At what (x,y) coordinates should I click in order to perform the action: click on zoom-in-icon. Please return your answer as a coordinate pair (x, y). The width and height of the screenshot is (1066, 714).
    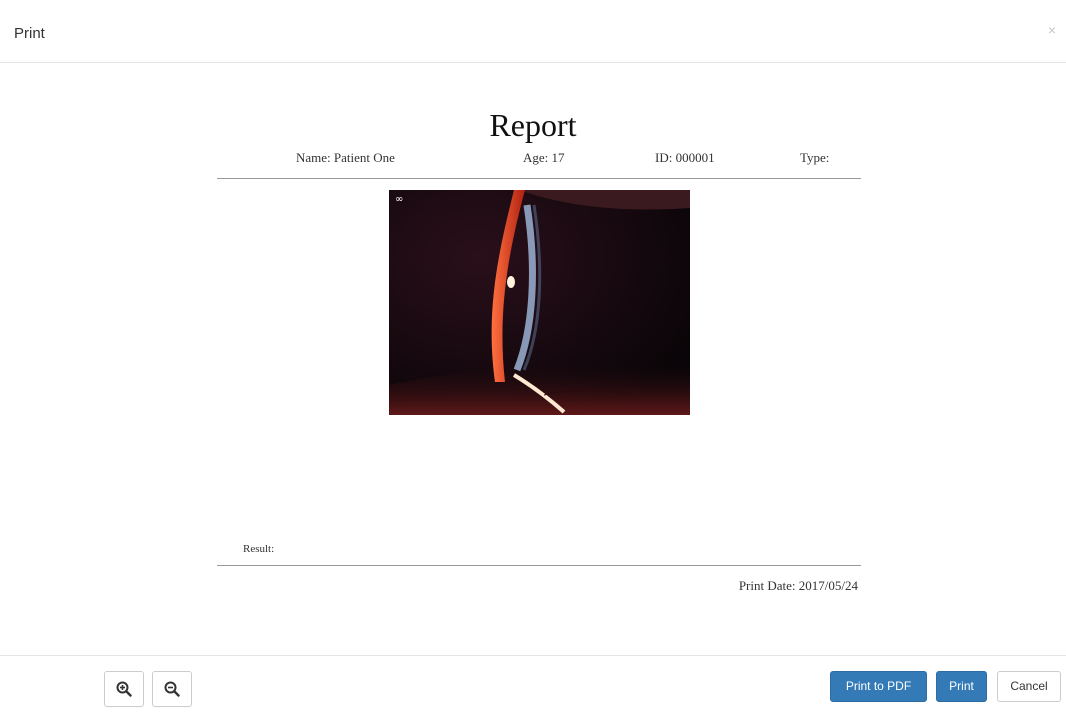
    Looking at the image, I should click on (124, 689).